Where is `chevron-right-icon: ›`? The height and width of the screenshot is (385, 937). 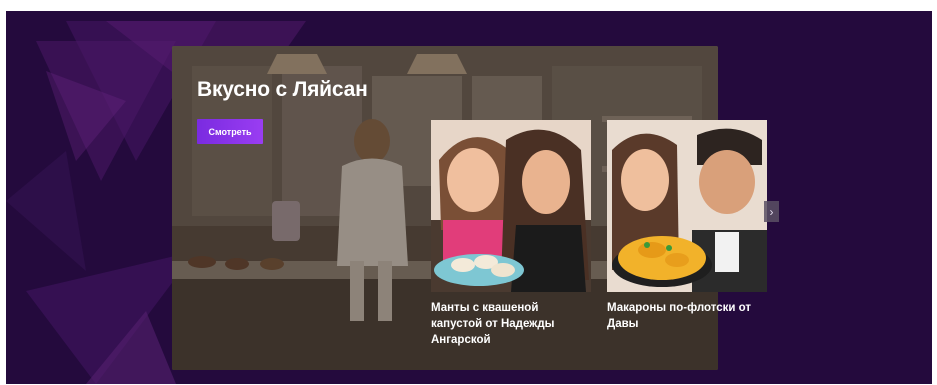 chevron-right-icon: › is located at coordinates (771, 211).